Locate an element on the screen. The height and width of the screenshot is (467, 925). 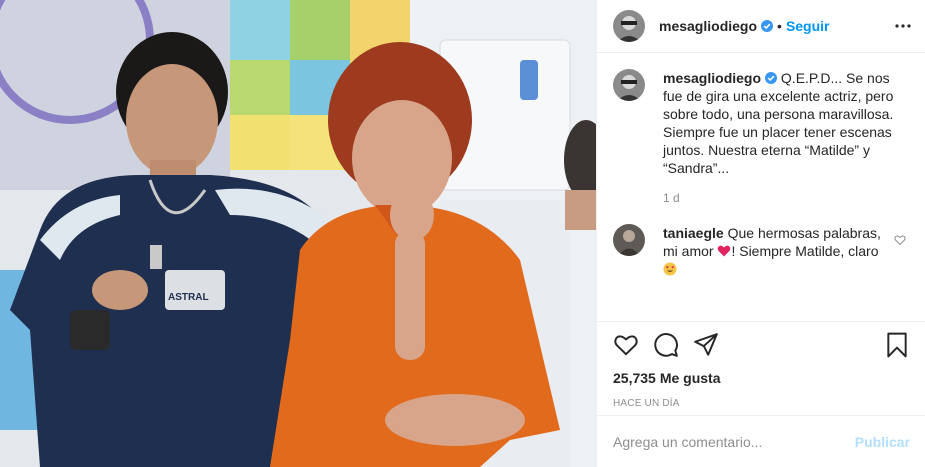
post-timestamp: HACE UN DÍA is located at coordinates (761, 403).